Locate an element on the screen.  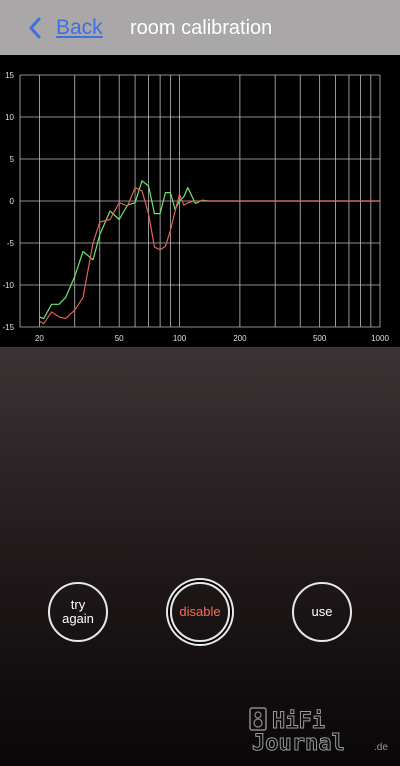
back-button: Back is located at coordinates (65, 28).